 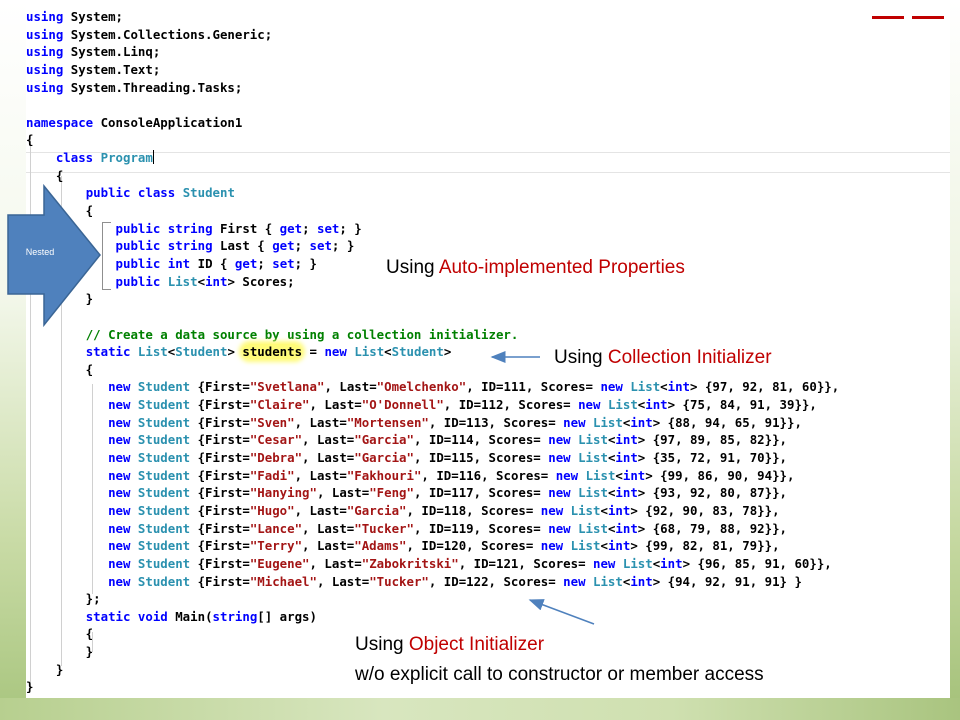 What do you see at coordinates (343, 246) in the screenshot?
I see `code-token: ; }` at bounding box center [343, 246].